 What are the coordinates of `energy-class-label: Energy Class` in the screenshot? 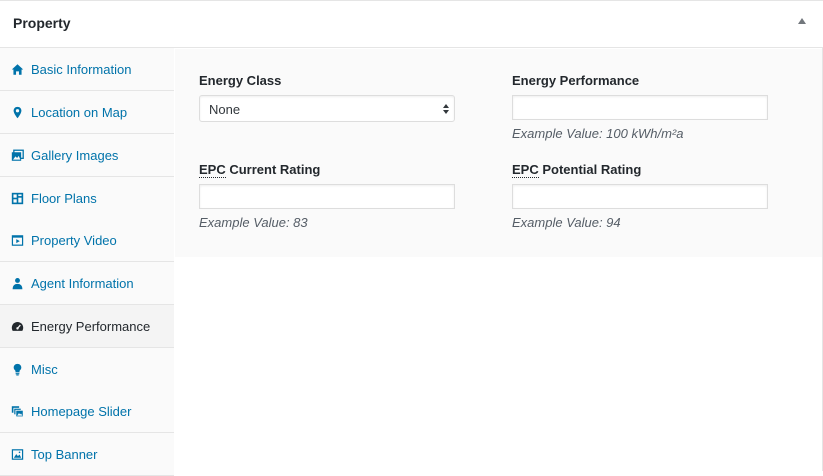 It's located at (240, 80).